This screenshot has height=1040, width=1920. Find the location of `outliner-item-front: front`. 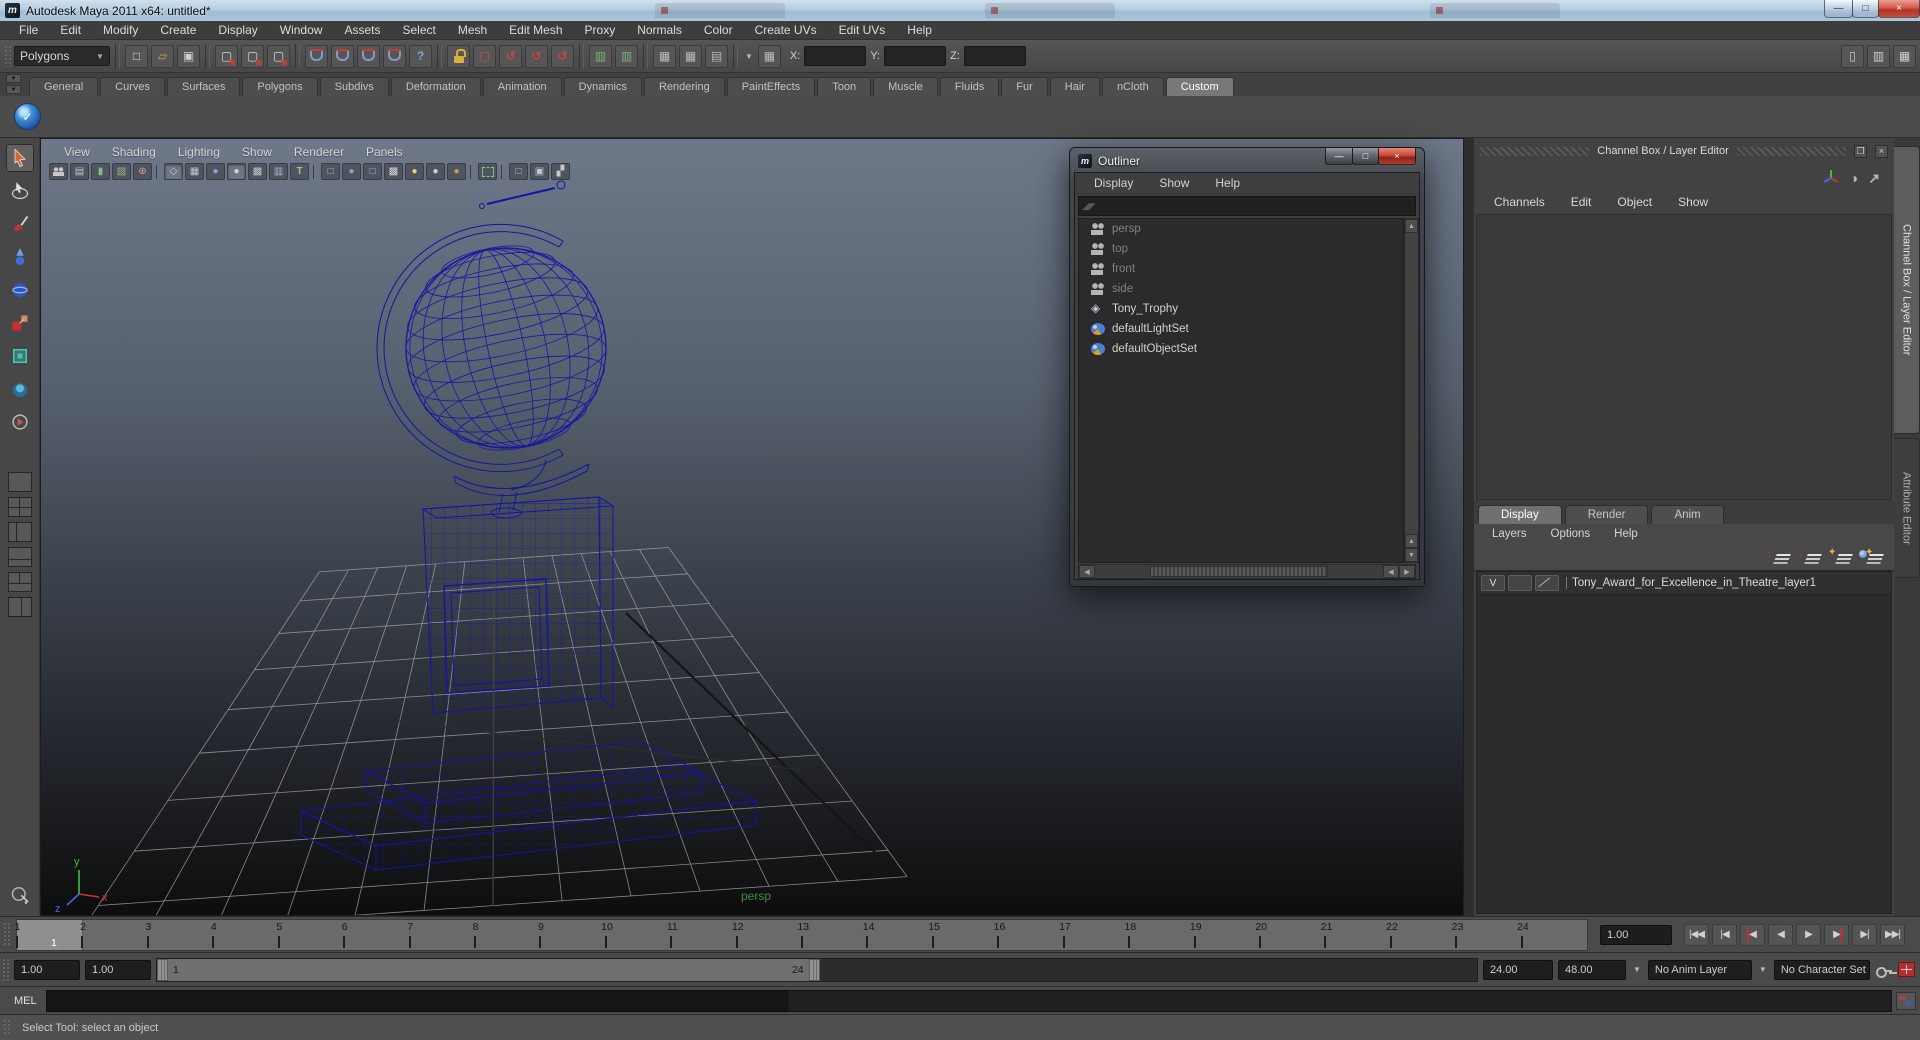

outliner-item-front: front is located at coordinates (1241, 269).